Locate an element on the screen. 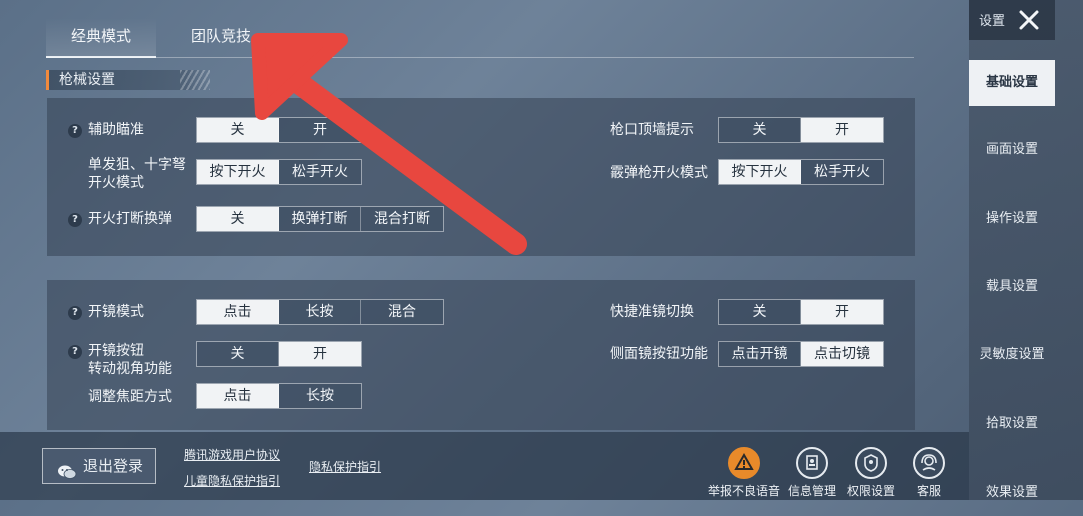  report-voice-icon is located at coordinates (744, 463).